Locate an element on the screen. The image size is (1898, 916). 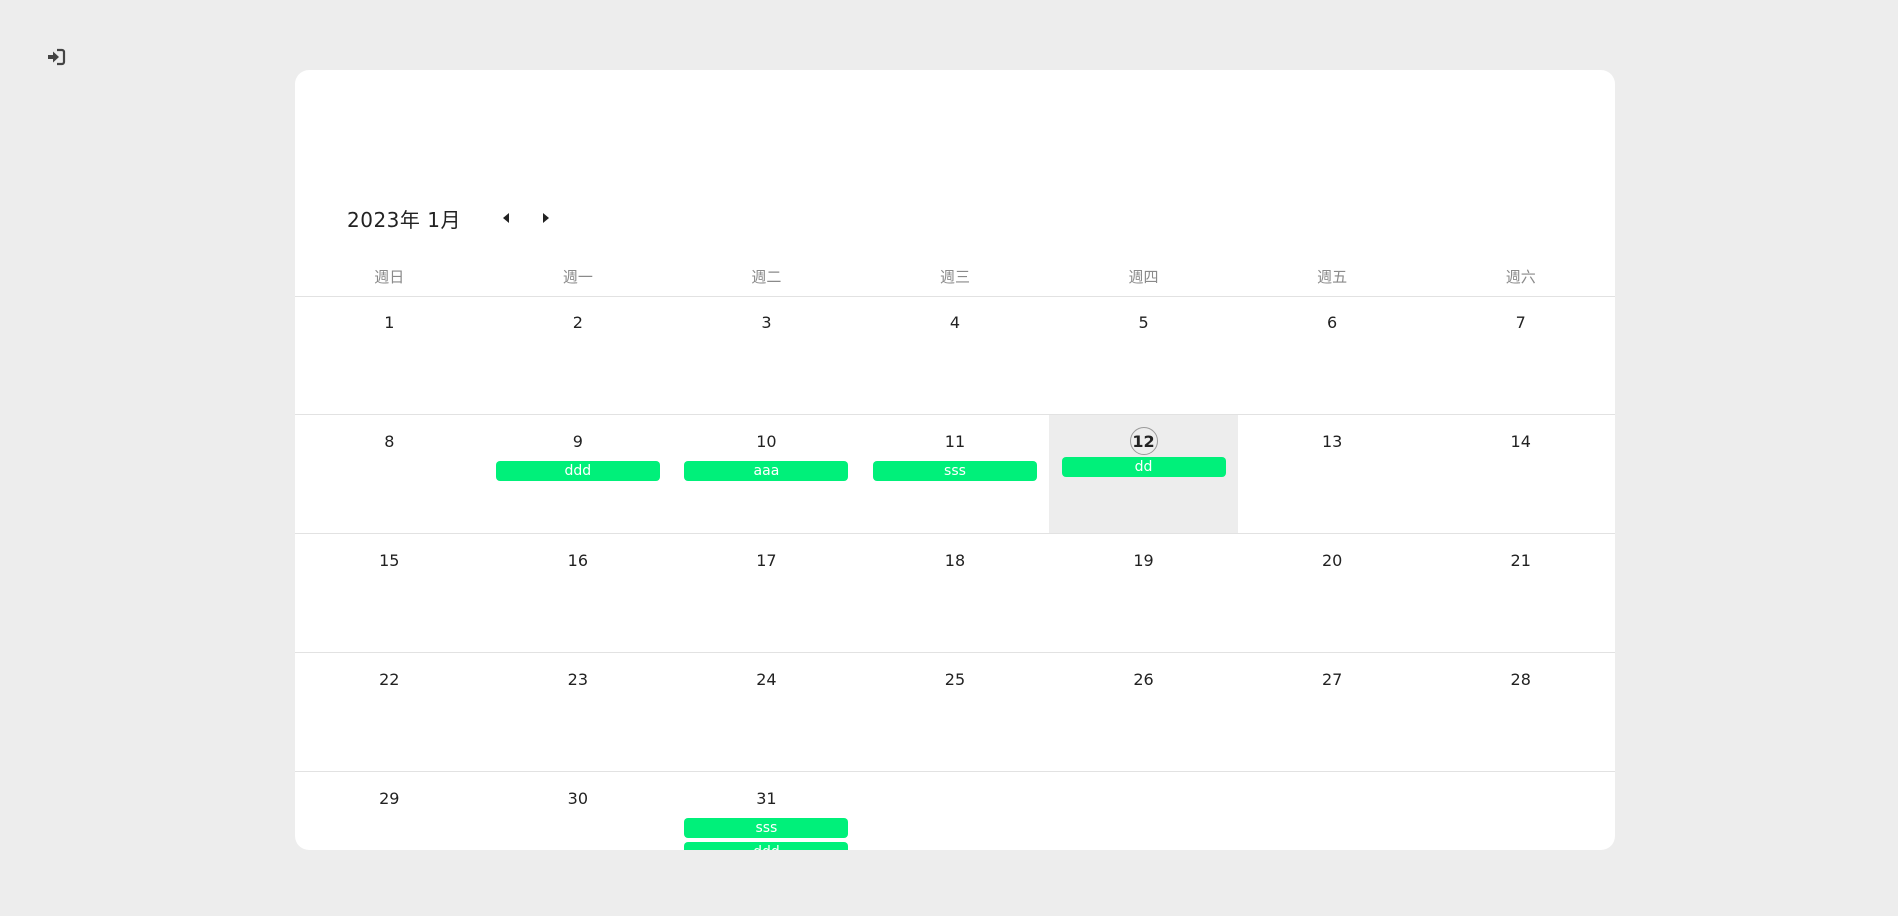
day-cell-9: 9 ddd is located at coordinates (578, 474).